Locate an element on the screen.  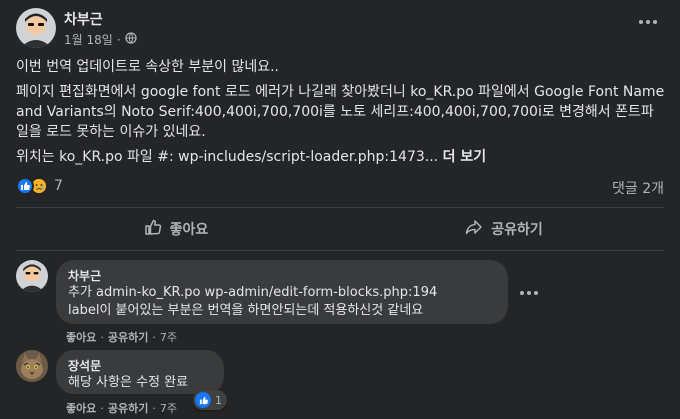
comment-count-link: 댓글 2개 is located at coordinates (638, 188).